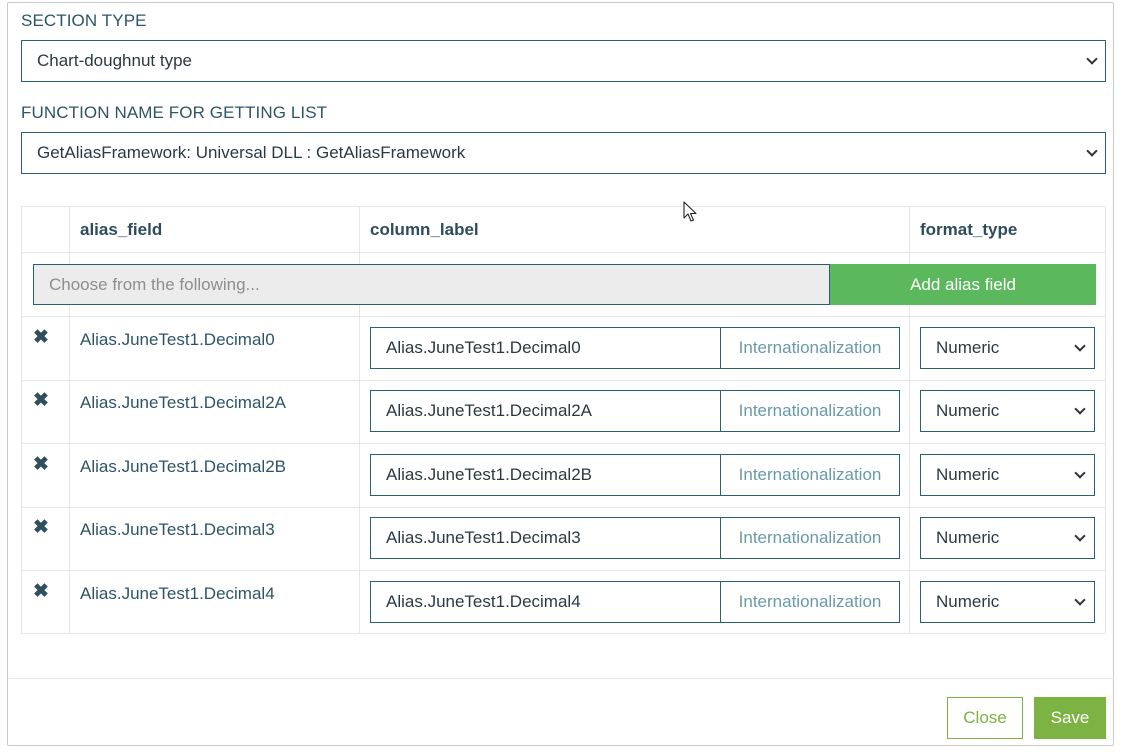 This screenshot has width=1122, height=752. I want to click on alias-field-value: Alias.JuneTest1.Decimal2A, so click(183, 402).